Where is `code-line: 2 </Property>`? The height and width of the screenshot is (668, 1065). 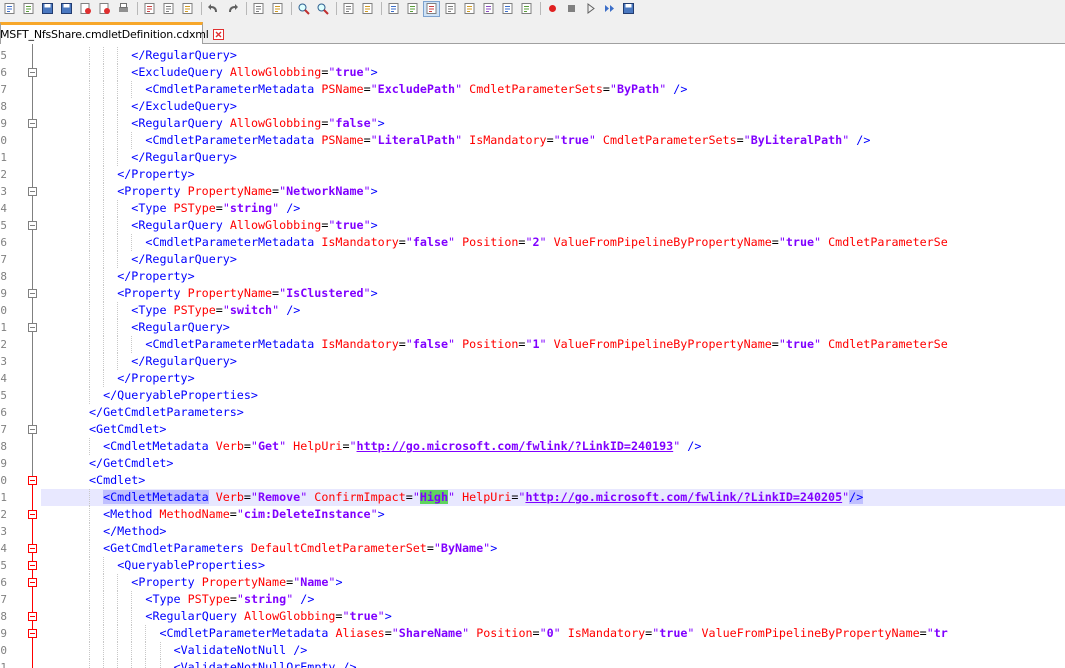 code-line: 2 </Property> is located at coordinates (532, 174).